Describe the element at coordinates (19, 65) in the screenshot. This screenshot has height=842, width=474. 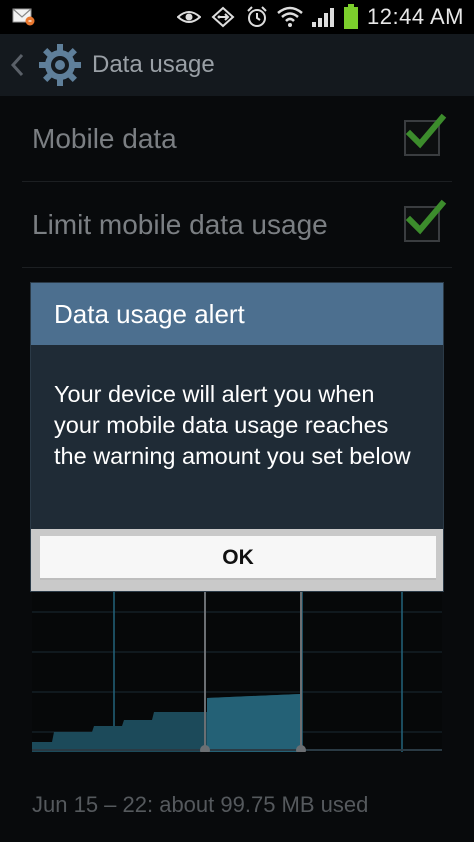
I see `back-chevron-icon` at that location.